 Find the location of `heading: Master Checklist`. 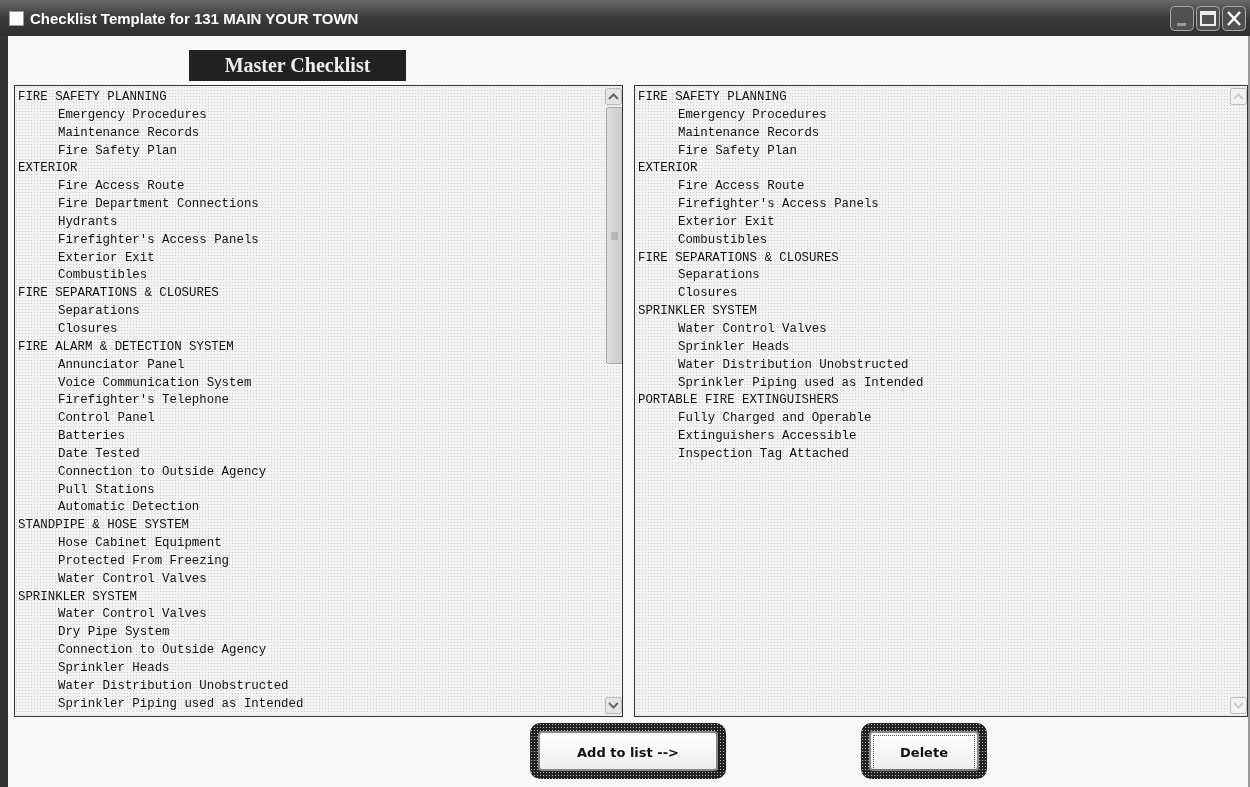

heading: Master Checklist is located at coordinates (297, 65).